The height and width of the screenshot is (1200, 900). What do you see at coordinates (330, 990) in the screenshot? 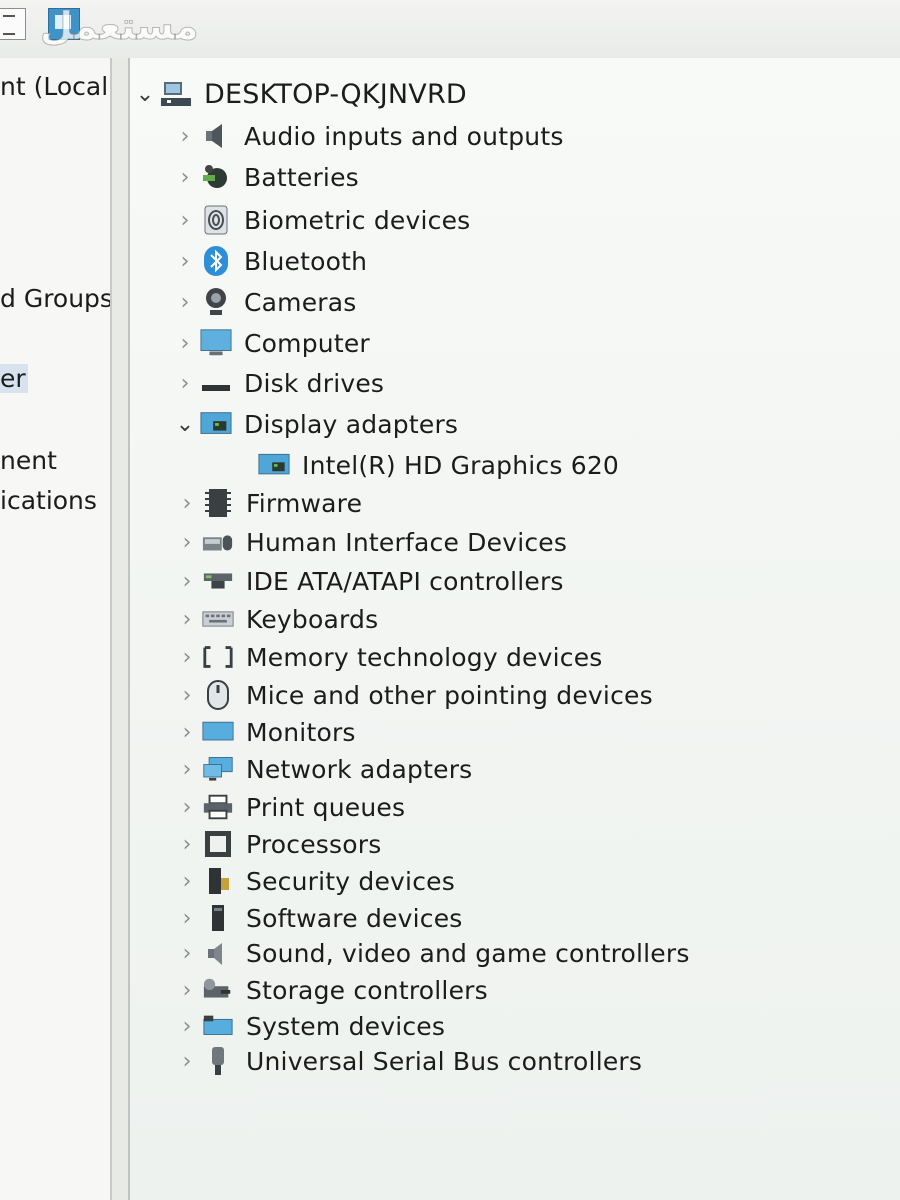
I see `tree-node-storage-controllers: › Storage controllers` at bounding box center [330, 990].